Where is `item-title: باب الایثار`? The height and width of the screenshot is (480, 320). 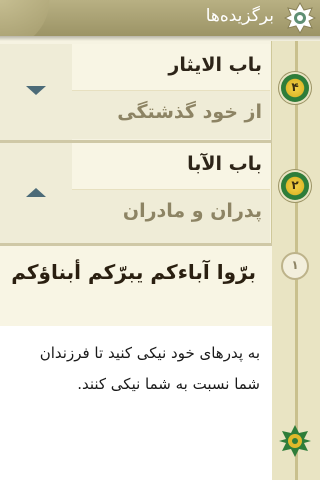
item-title: باب الایثار is located at coordinates (171, 67).